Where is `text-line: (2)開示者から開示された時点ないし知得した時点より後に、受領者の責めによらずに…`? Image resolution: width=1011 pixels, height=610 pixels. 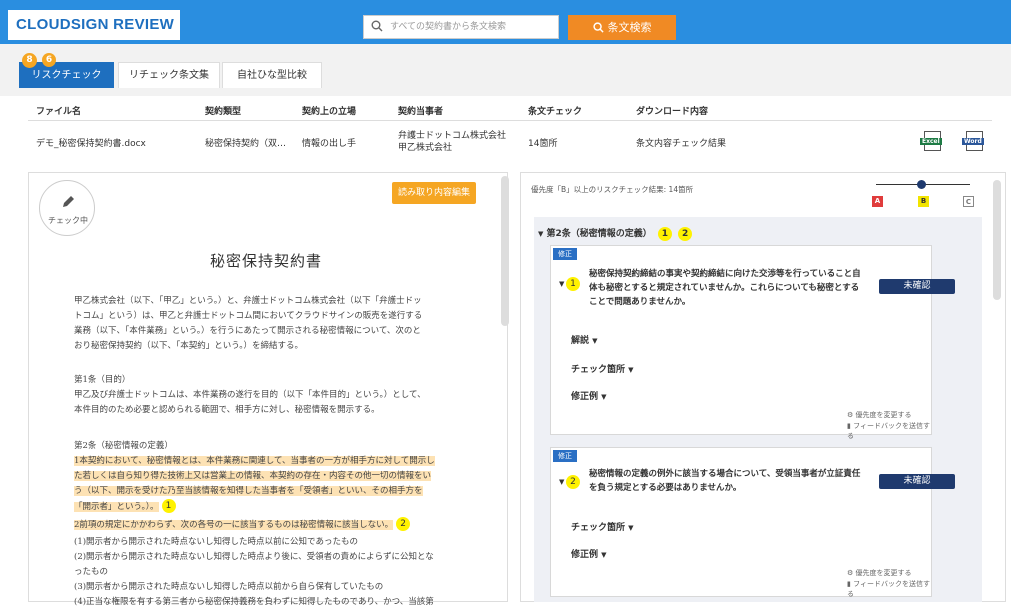
text-line: (2)開示者から開示された時点ないし知得した時点より後に、受領者の責めによらずに… is located at coordinates (254, 557).